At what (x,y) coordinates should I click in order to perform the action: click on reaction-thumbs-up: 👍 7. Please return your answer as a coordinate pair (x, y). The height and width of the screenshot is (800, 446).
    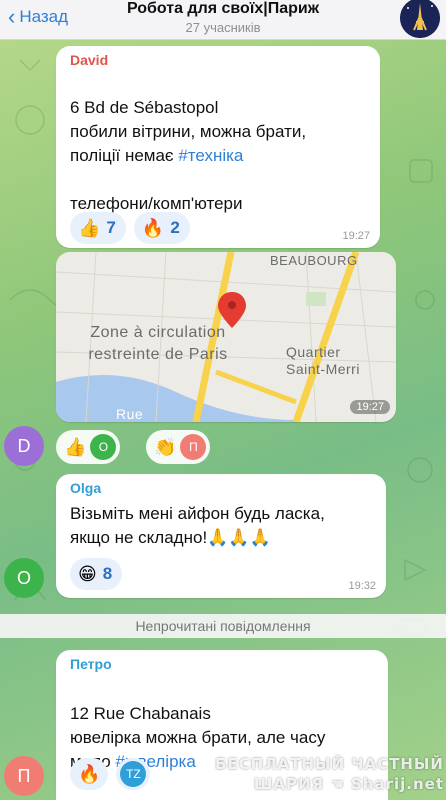
    Looking at the image, I should click on (98, 228).